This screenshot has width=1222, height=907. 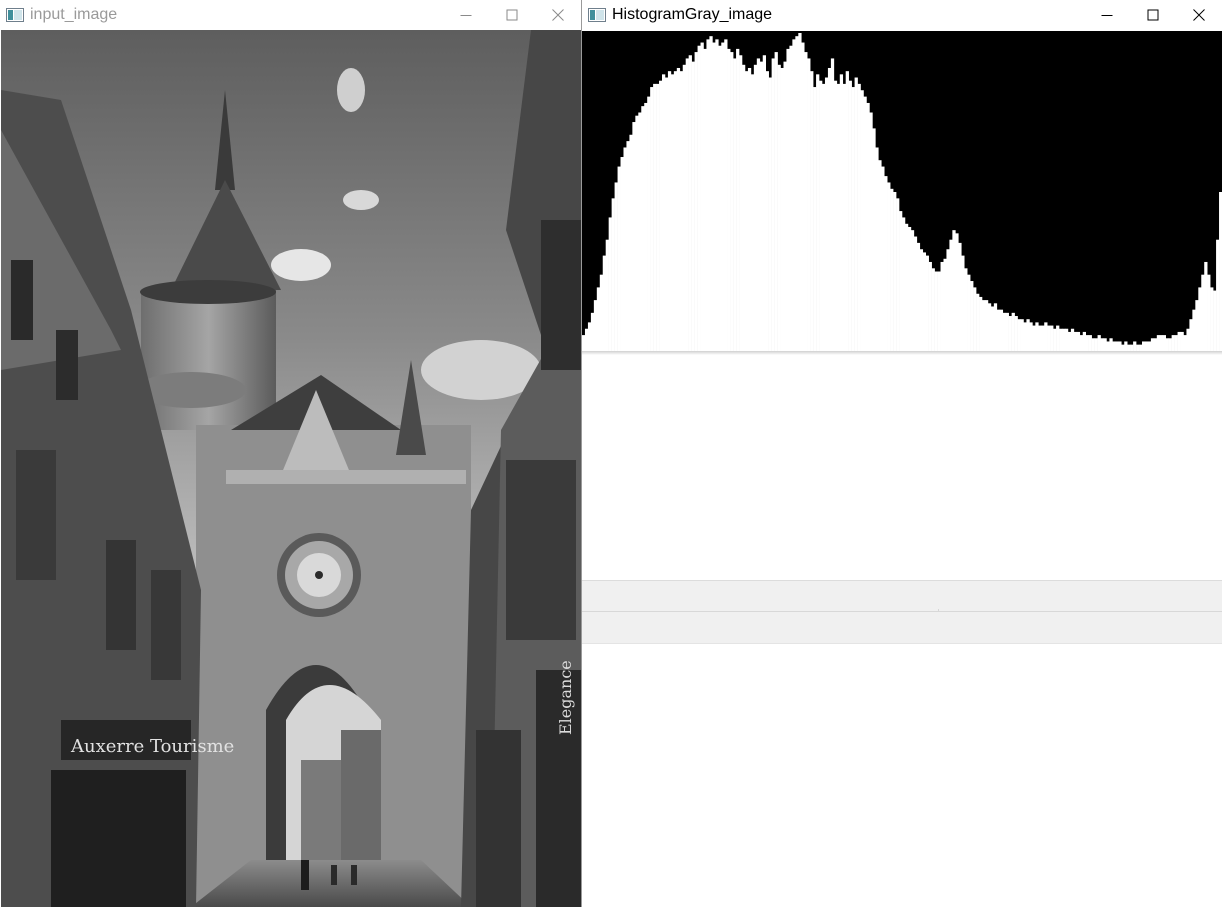 What do you see at coordinates (597, 15) in the screenshot?
I see `app-window-icon` at bounding box center [597, 15].